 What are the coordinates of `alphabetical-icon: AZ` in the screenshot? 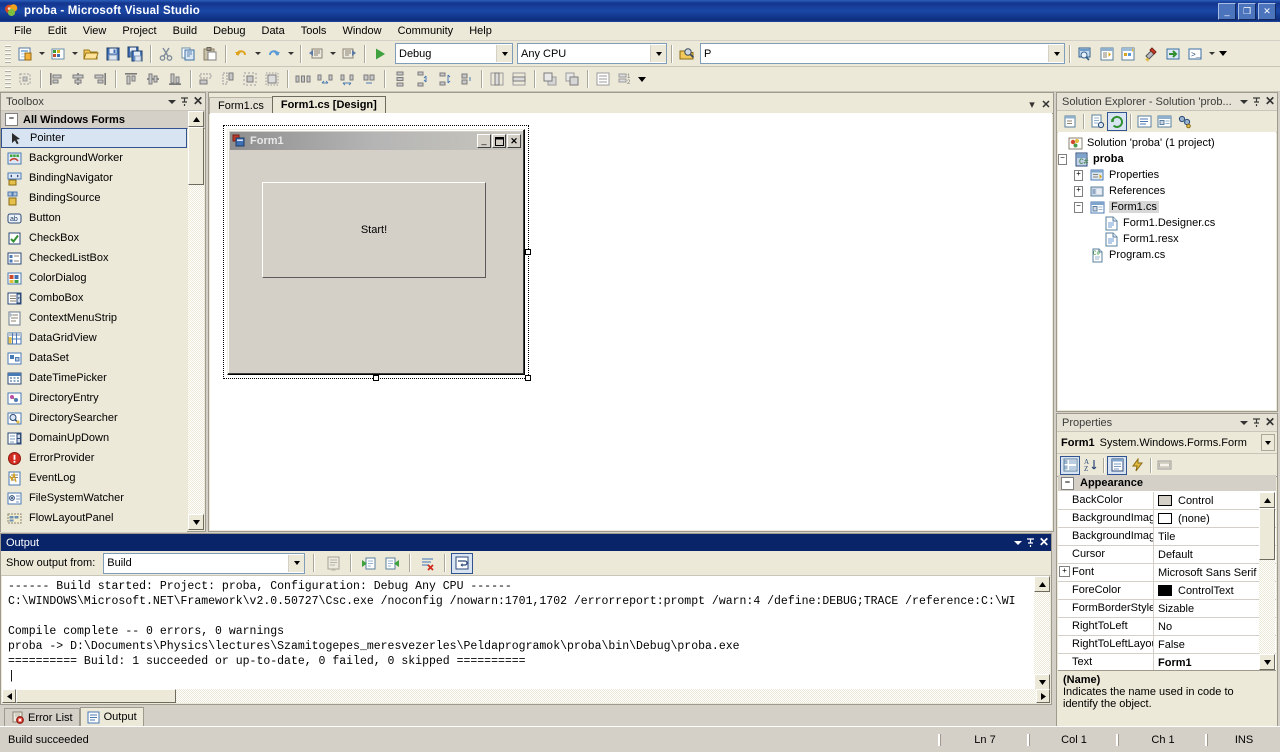 It's located at (1090, 465).